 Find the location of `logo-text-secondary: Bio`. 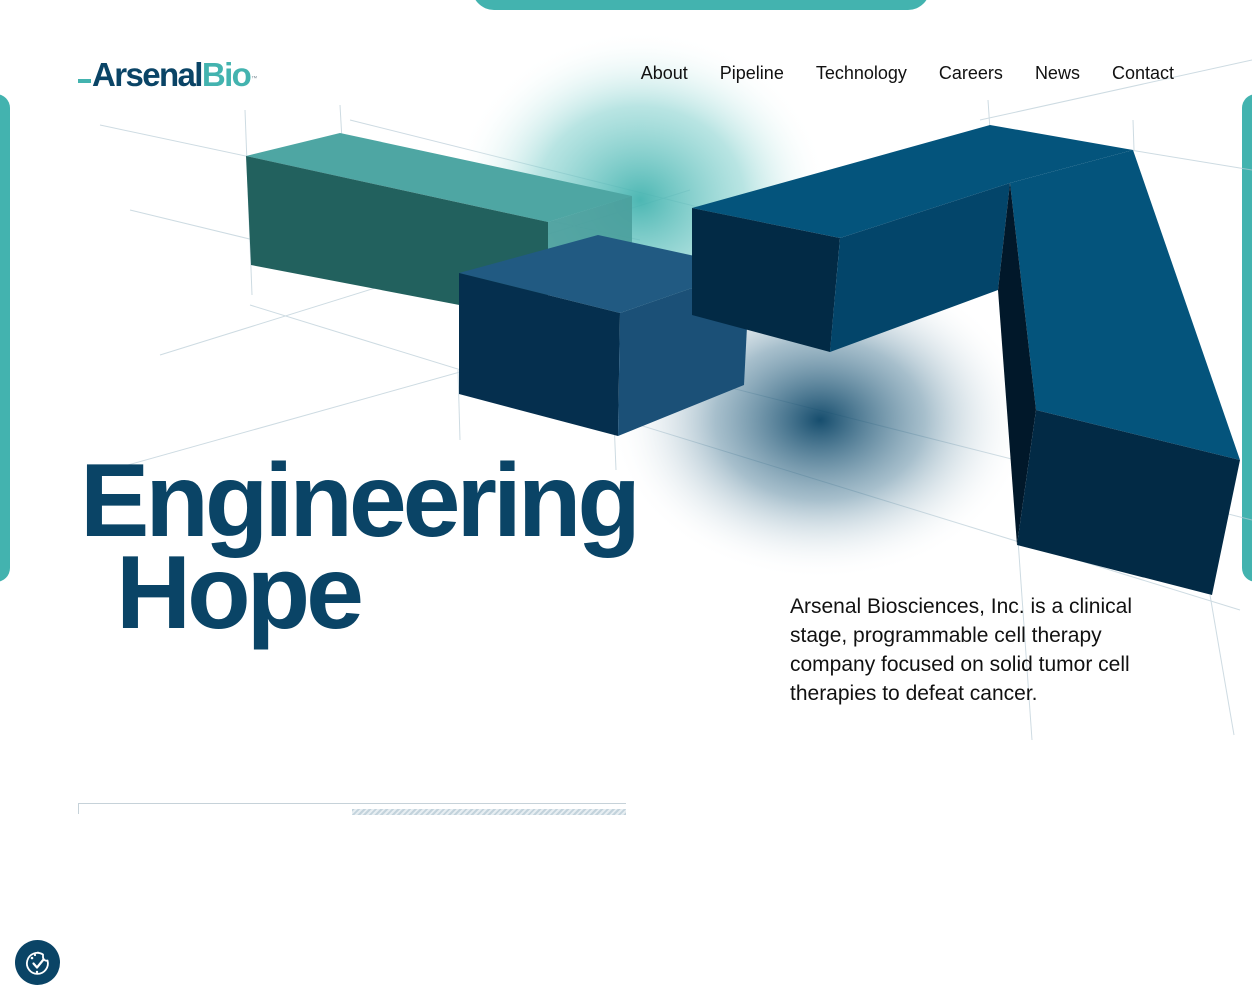

logo-text-secondary: Bio is located at coordinates (226, 74).